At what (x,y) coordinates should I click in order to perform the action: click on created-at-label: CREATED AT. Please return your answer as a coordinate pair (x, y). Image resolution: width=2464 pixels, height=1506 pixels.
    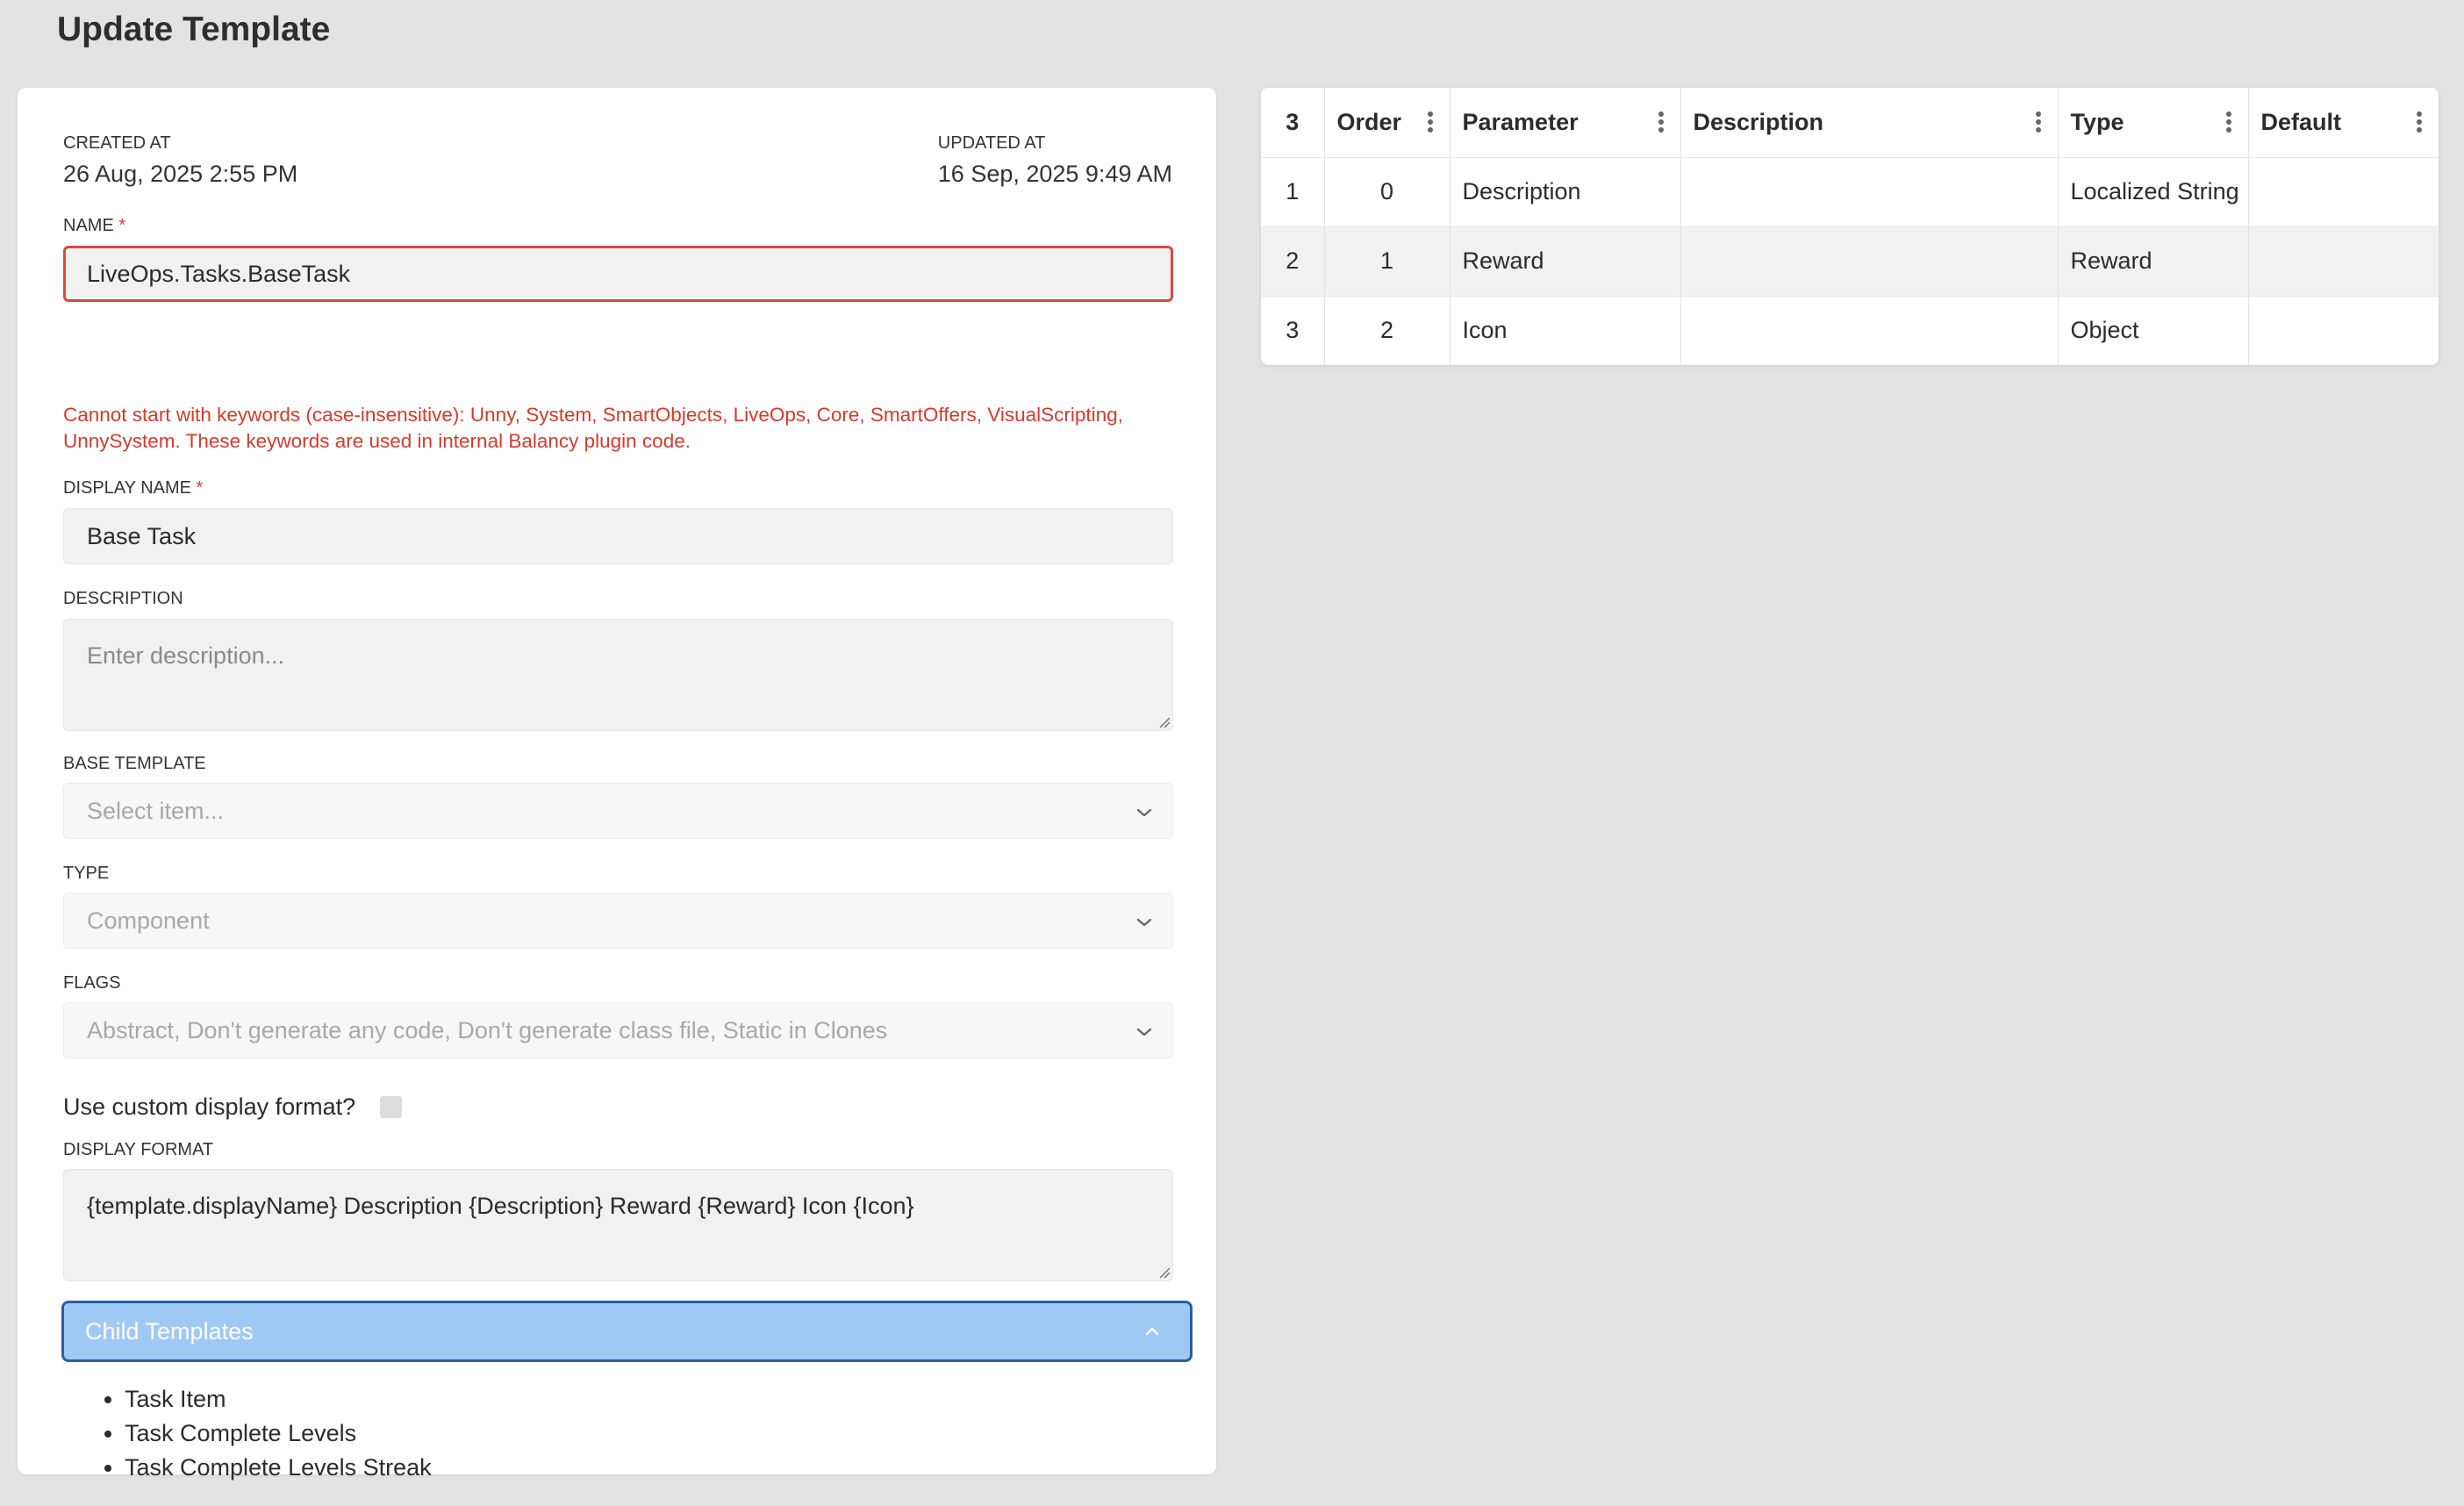
    Looking at the image, I should click on (117, 143).